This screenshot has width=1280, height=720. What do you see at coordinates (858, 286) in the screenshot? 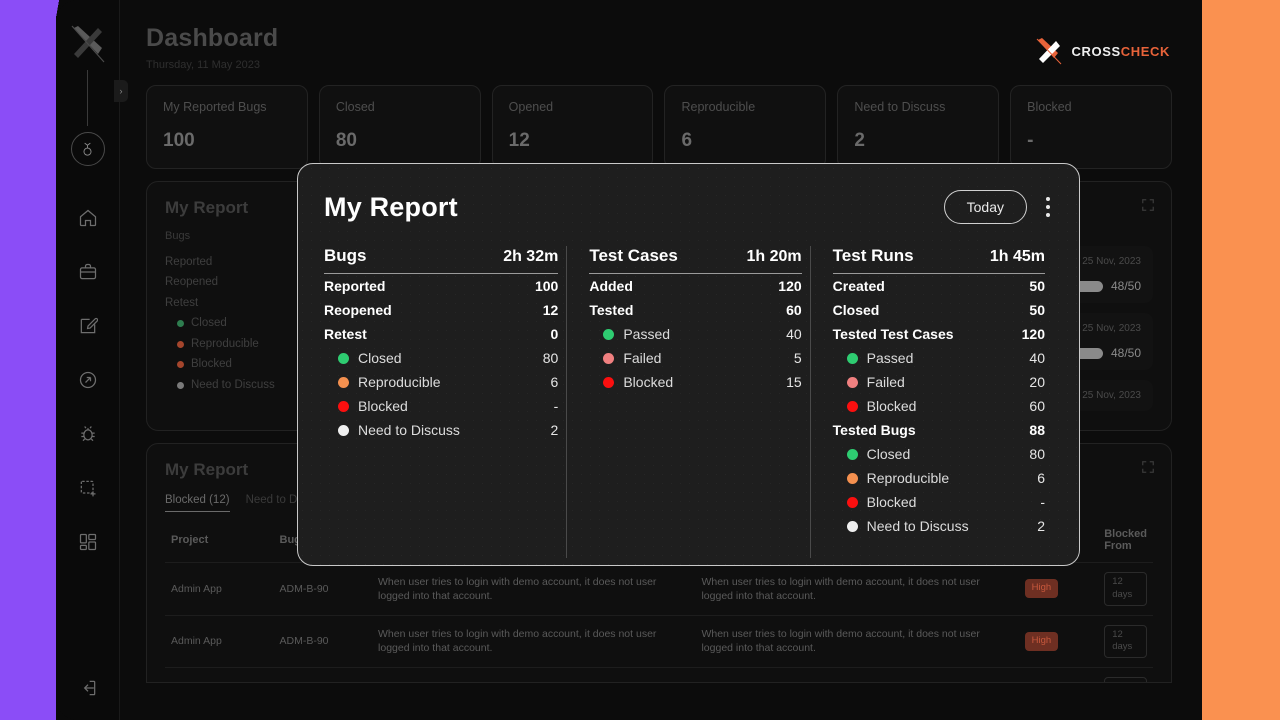
I see `metric-label: Created` at bounding box center [858, 286].